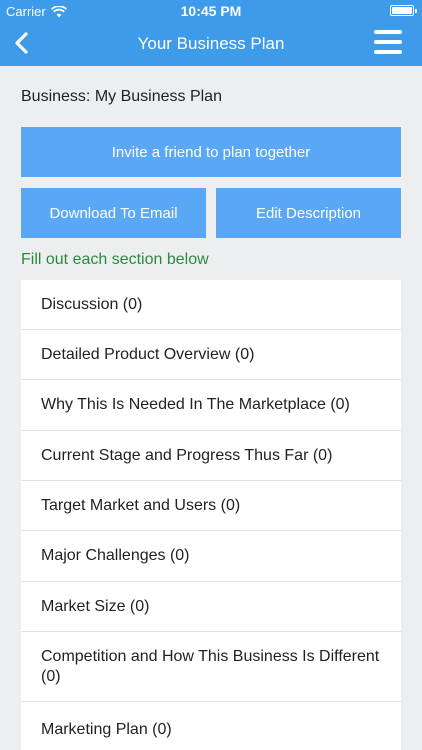  What do you see at coordinates (388, 42) in the screenshot?
I see `menu-button` at bounding box center [388, 42].